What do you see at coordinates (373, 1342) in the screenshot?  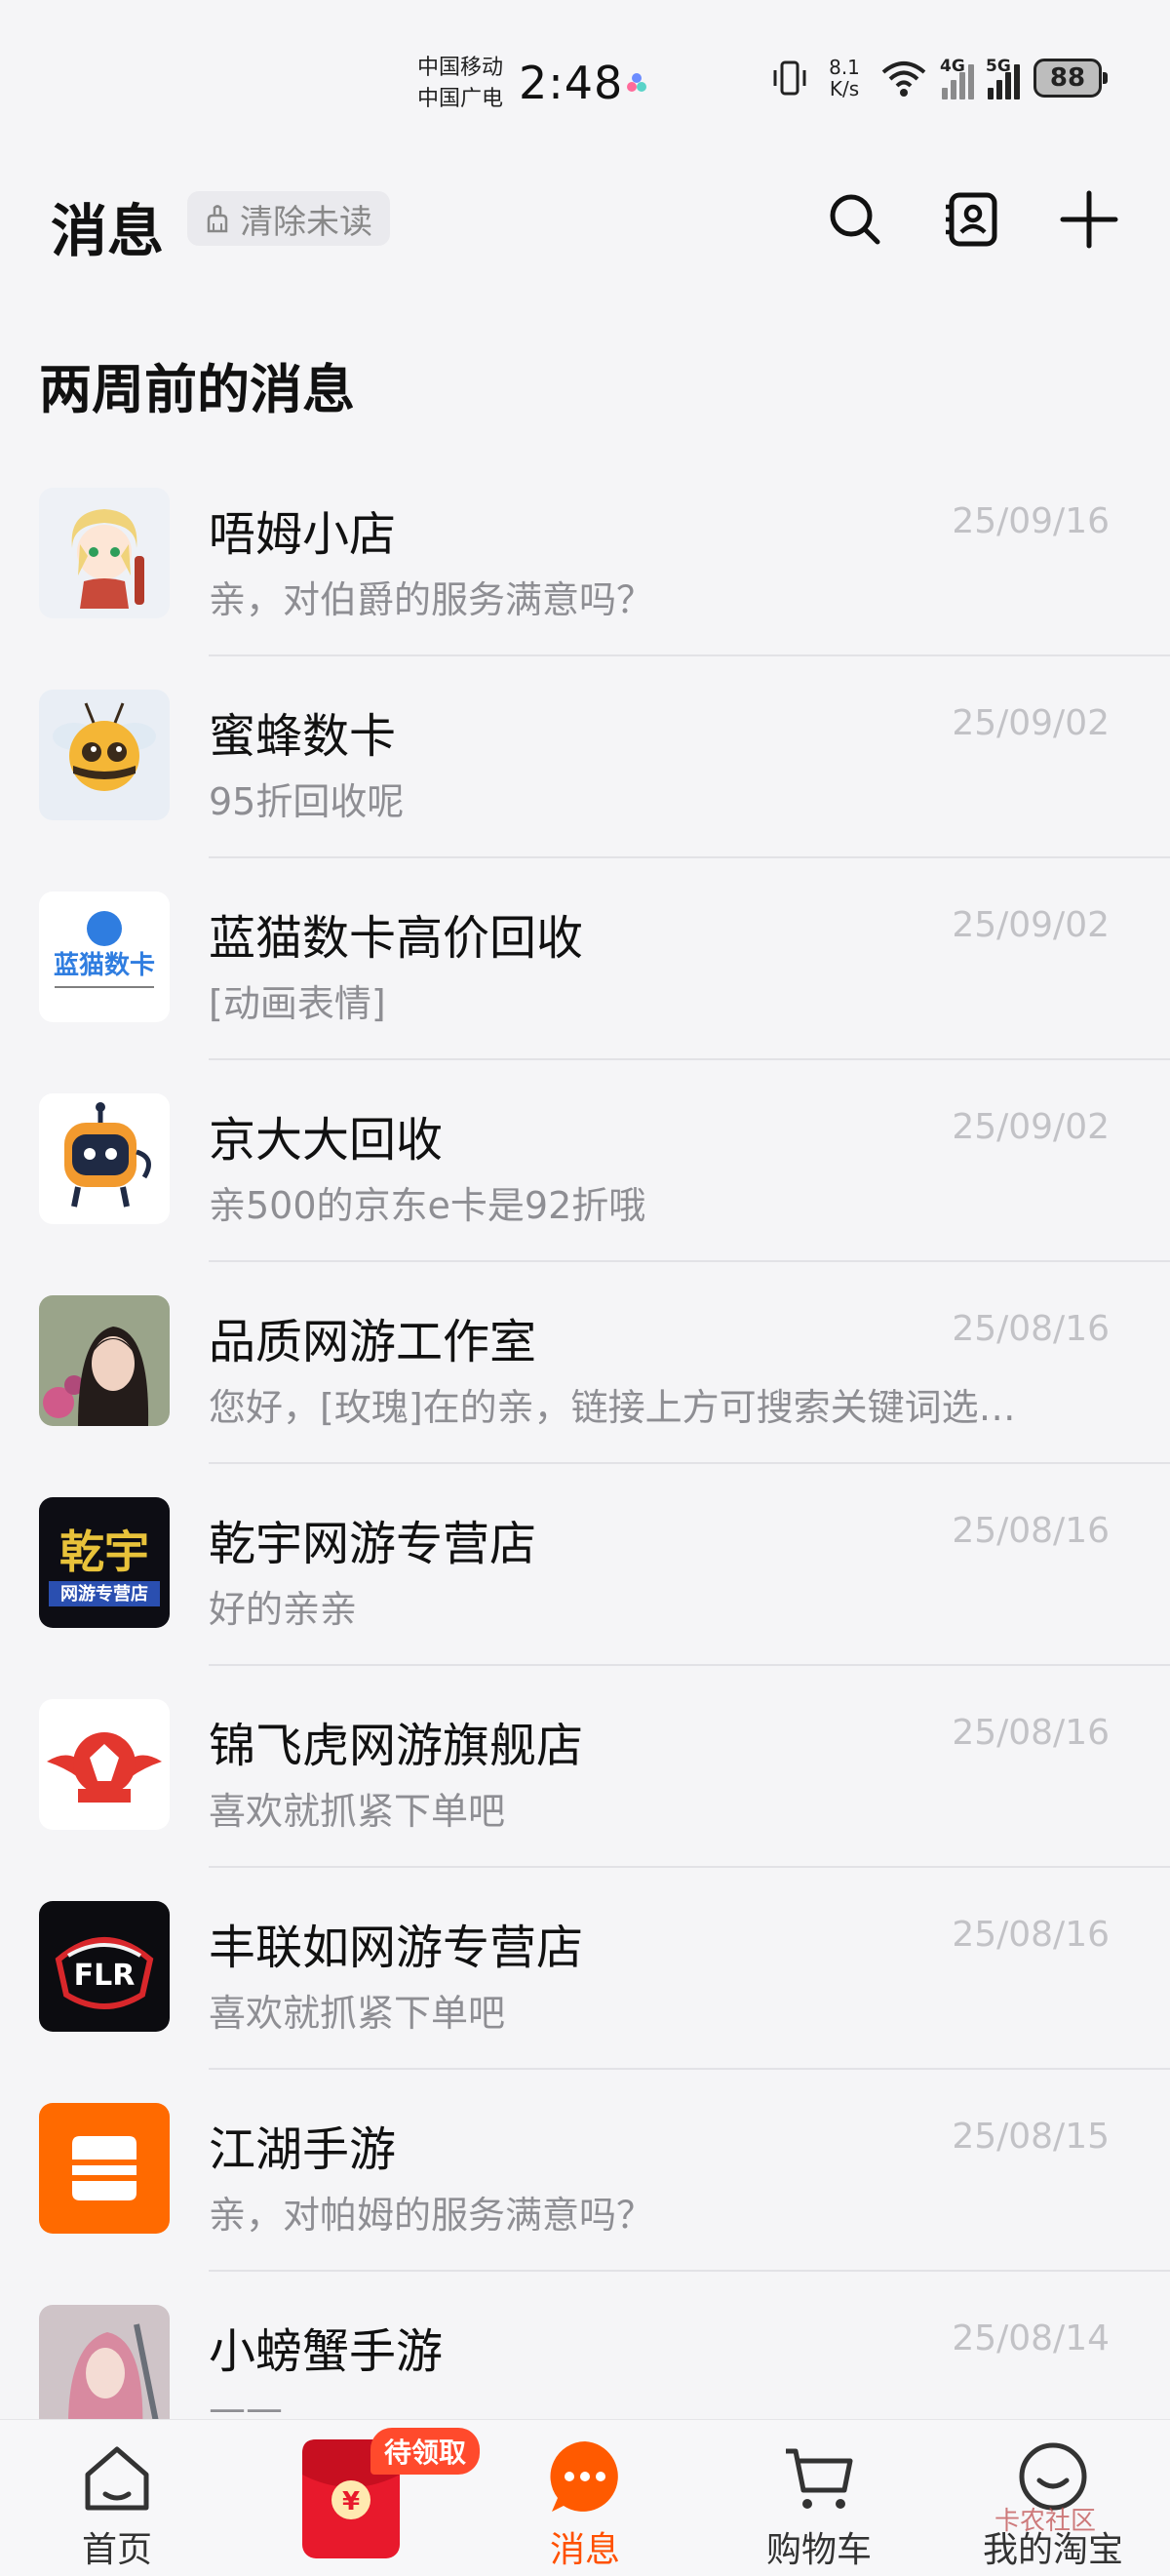 I see `conversation-name: 品质网游工作室` at bounding box center [373, 1342].